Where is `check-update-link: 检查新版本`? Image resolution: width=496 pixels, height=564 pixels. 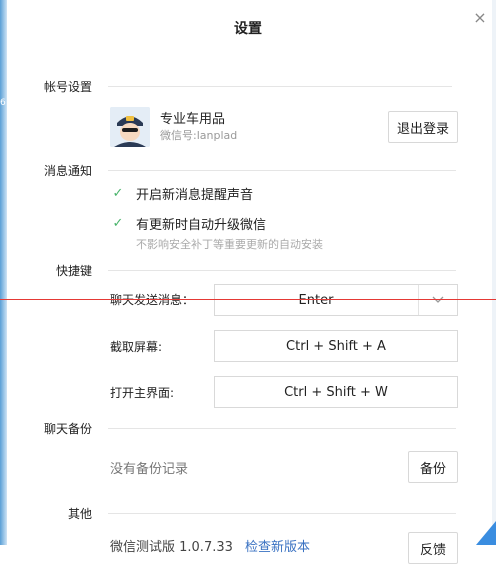 check-update-link: 检查新版本 is located at coordinates (277, 547).